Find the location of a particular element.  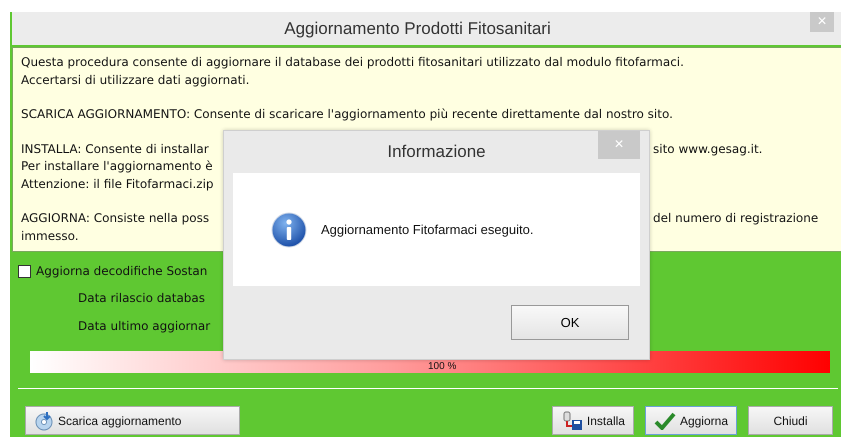

info-text: immesso. is located at coordinates (50, 236).